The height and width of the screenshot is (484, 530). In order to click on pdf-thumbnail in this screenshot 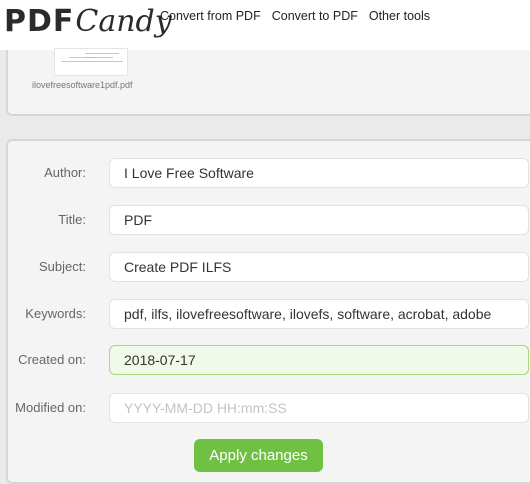, I will do `click(91, 62)`.